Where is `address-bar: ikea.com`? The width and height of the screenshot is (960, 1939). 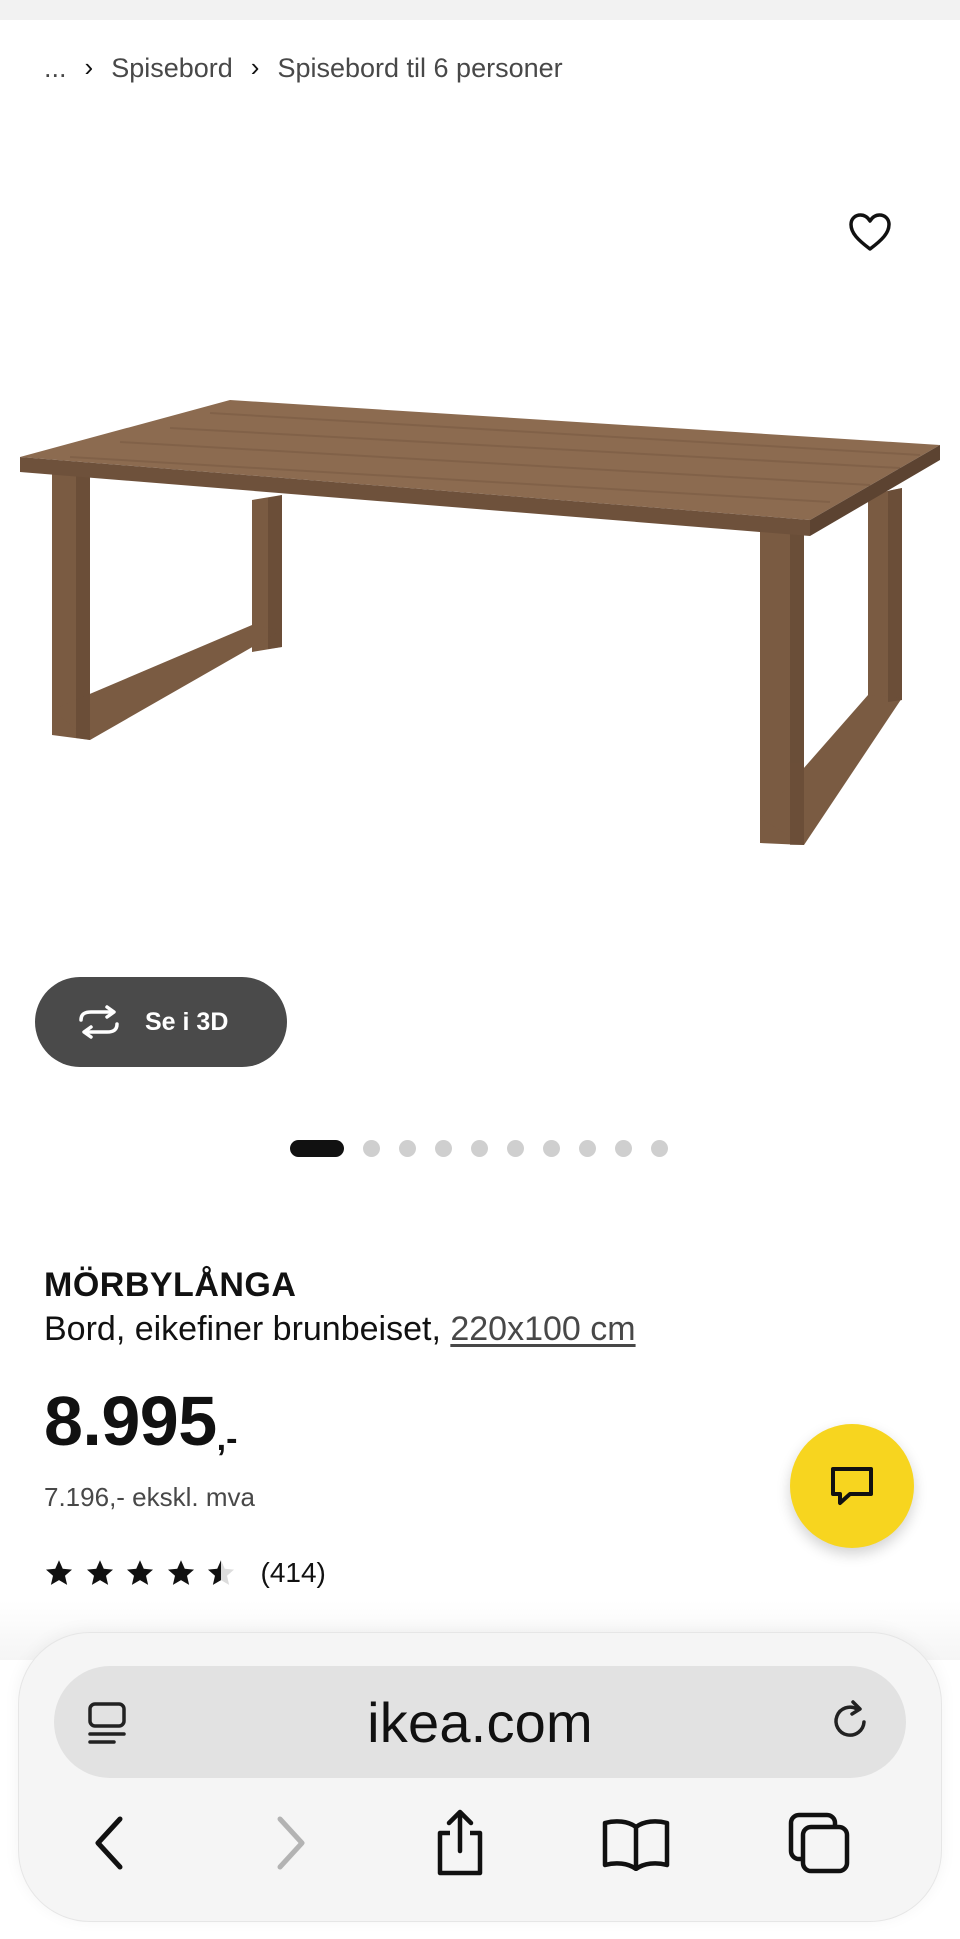 address-bar: ikea.com is located at coordinates (480, 1722).